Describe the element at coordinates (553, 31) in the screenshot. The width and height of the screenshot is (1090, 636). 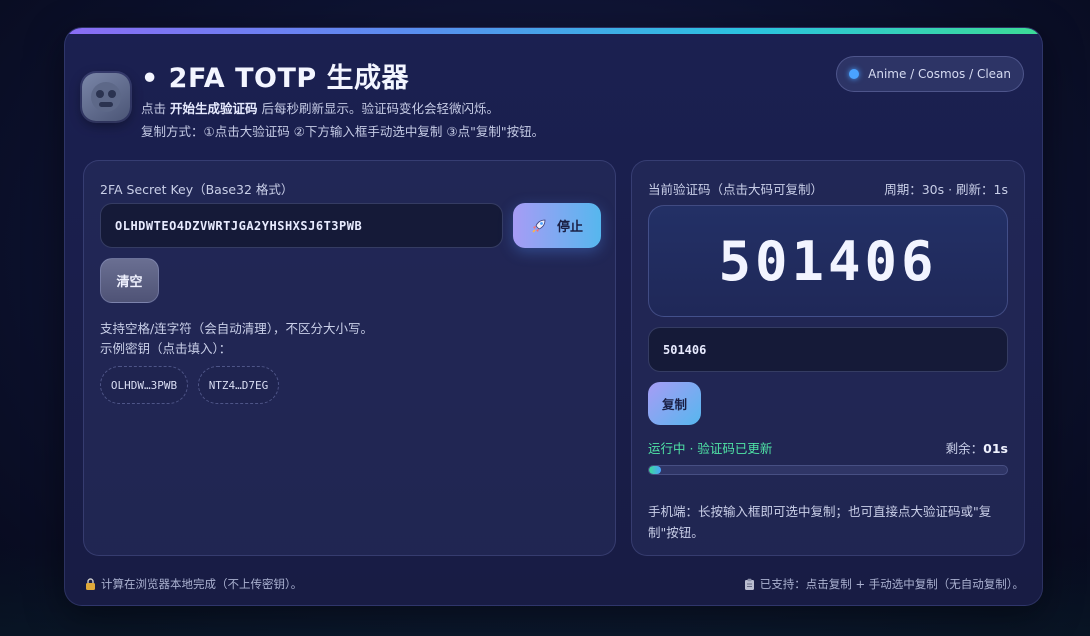
I see `gradient-top-bar` at that location.